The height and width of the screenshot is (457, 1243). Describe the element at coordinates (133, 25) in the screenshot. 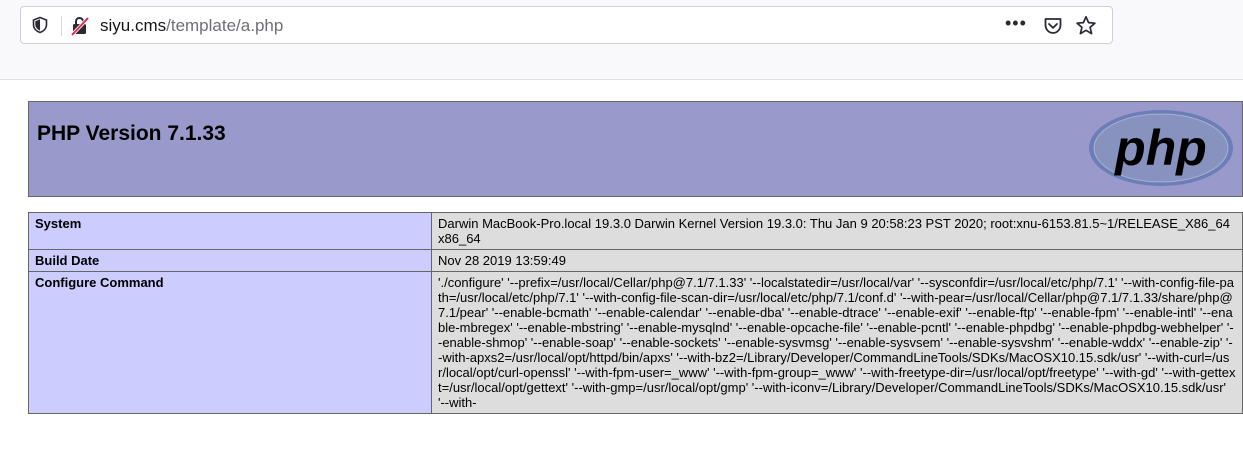

I see `url-host: siyu.cms` at that location.